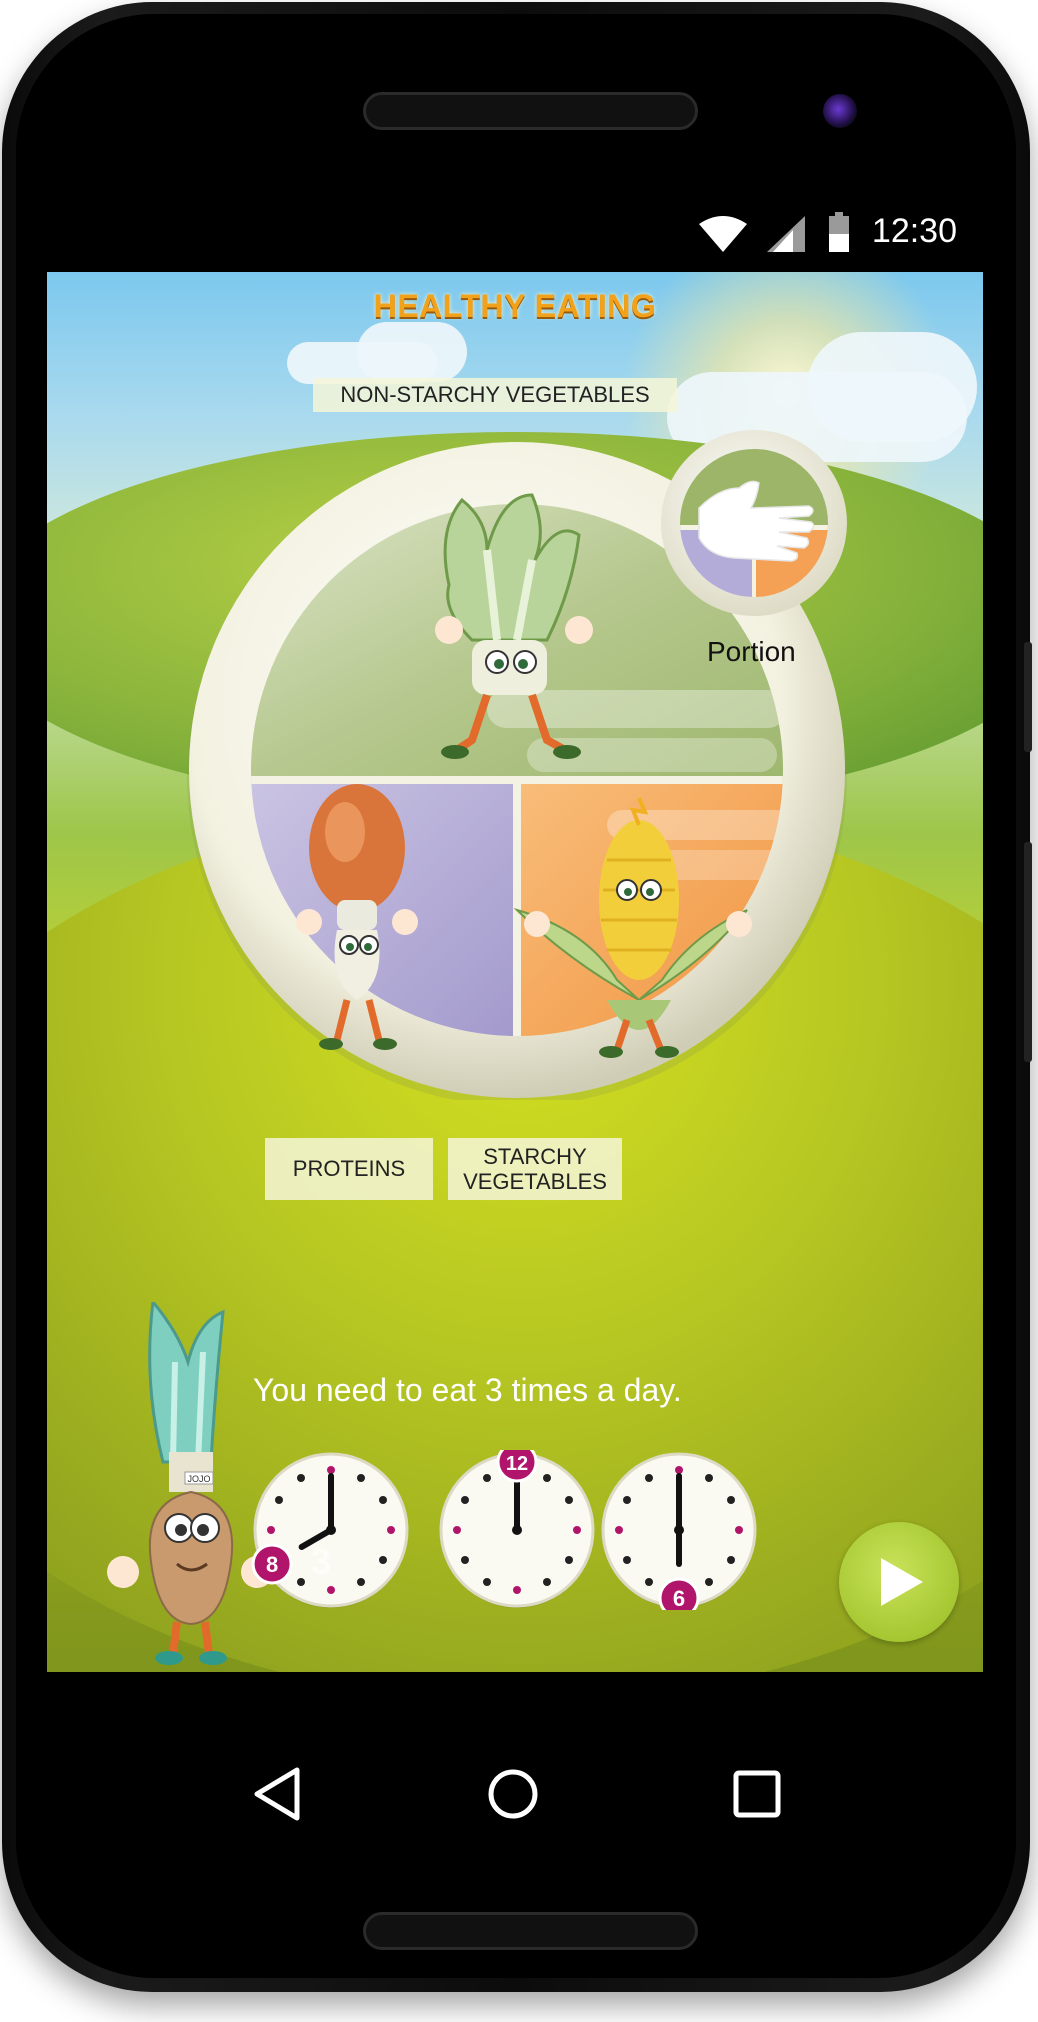 This screenshot has width=1038, height=2022. What do you see at coordinates (839, 232) in the screenshot?
I see `battery-icon` at bounding box center [839, 232].